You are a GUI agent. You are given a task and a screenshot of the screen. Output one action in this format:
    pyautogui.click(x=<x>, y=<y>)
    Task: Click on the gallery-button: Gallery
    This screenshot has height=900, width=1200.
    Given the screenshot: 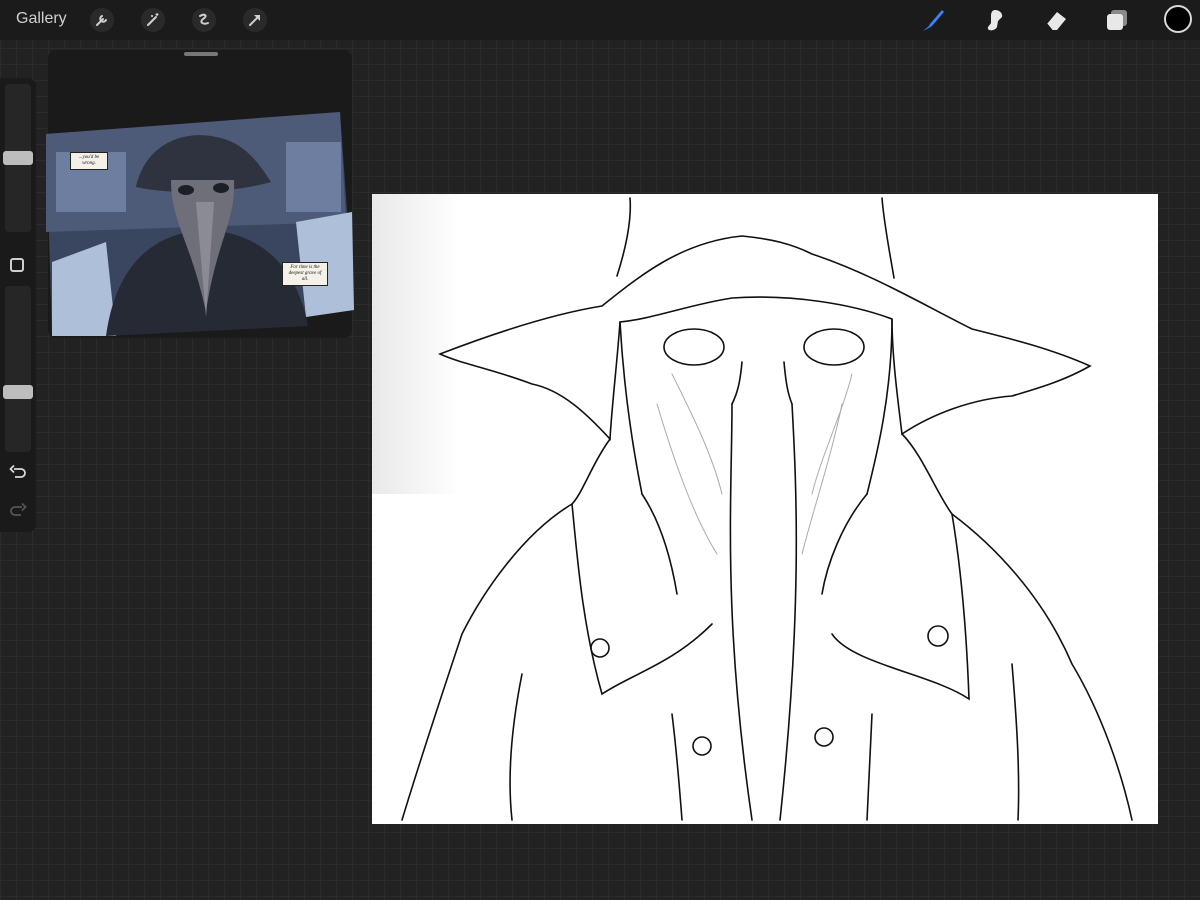 What is the action you would take?
    pyautogui.click(x=41, y=19)
    